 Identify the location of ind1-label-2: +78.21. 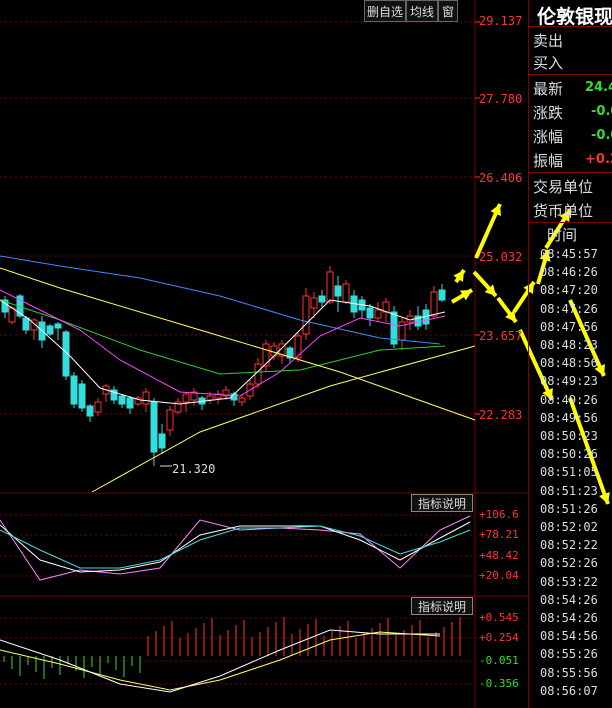
(499, 534).